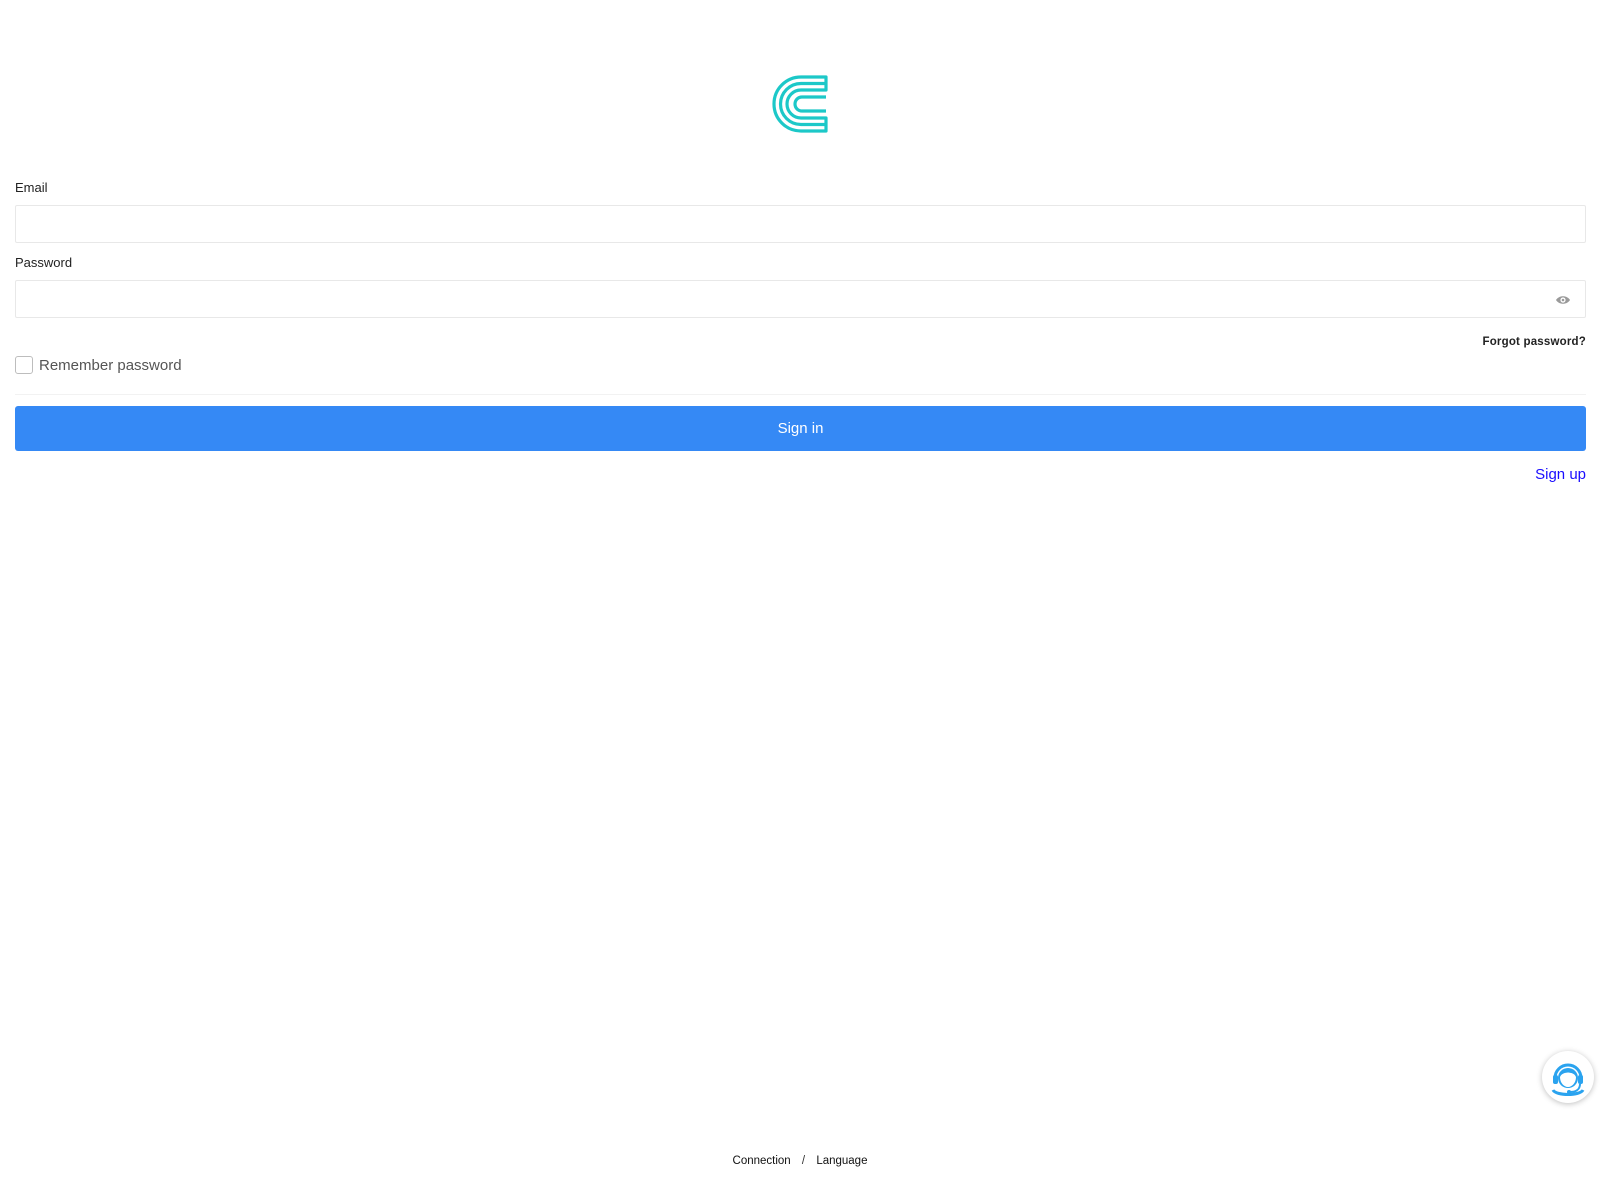  What do you see at coordinates (31, 187) in the screenshot?
I see `email-label: Email` at bounding box center [31, 187].